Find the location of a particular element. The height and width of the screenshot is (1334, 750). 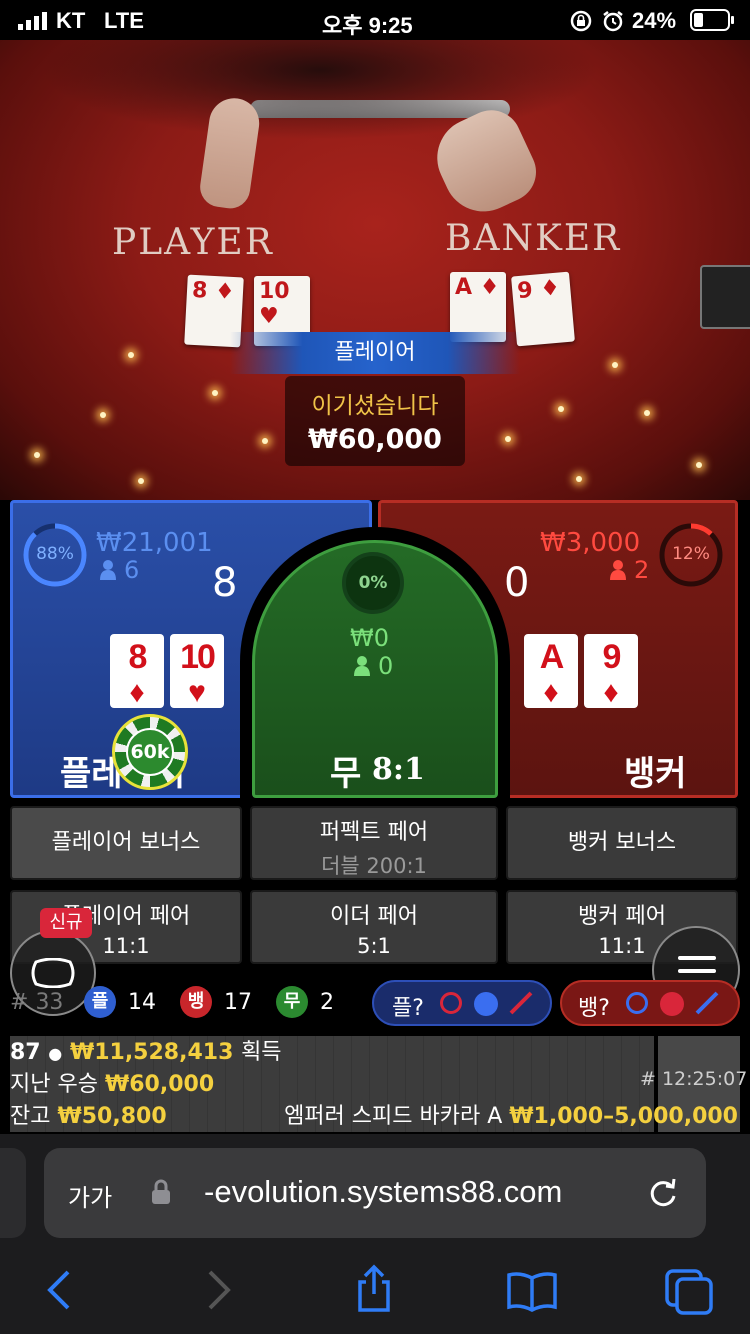

banker-predict-button: 뱅? is located at coordinates (650, 1003).